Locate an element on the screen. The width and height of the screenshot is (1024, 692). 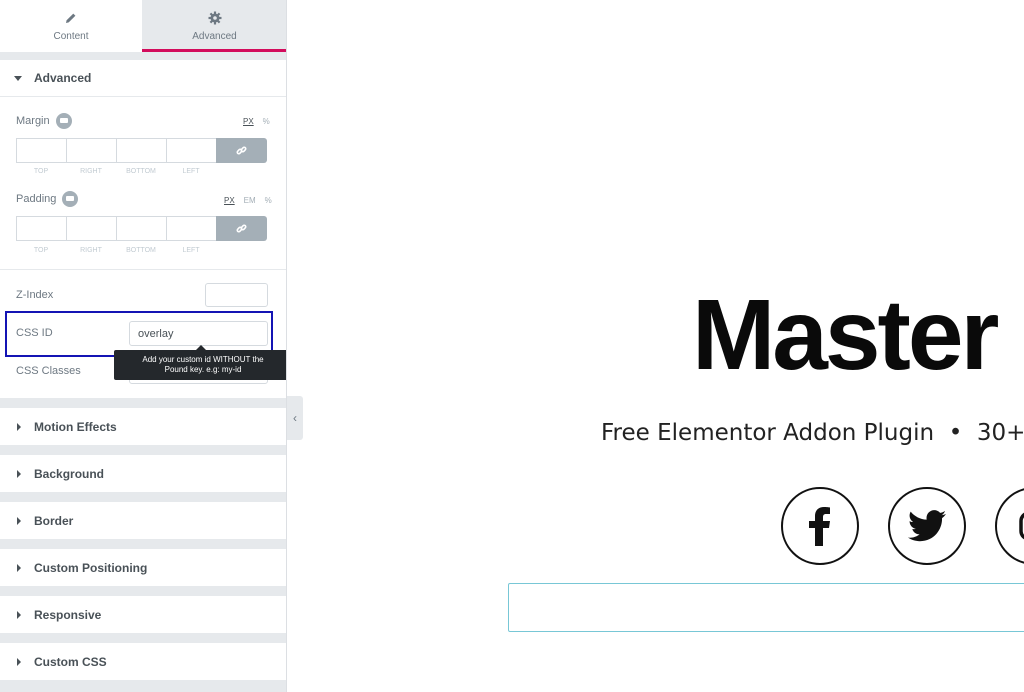
tab-advanced: Advanced is located at coordinates (214, 26).